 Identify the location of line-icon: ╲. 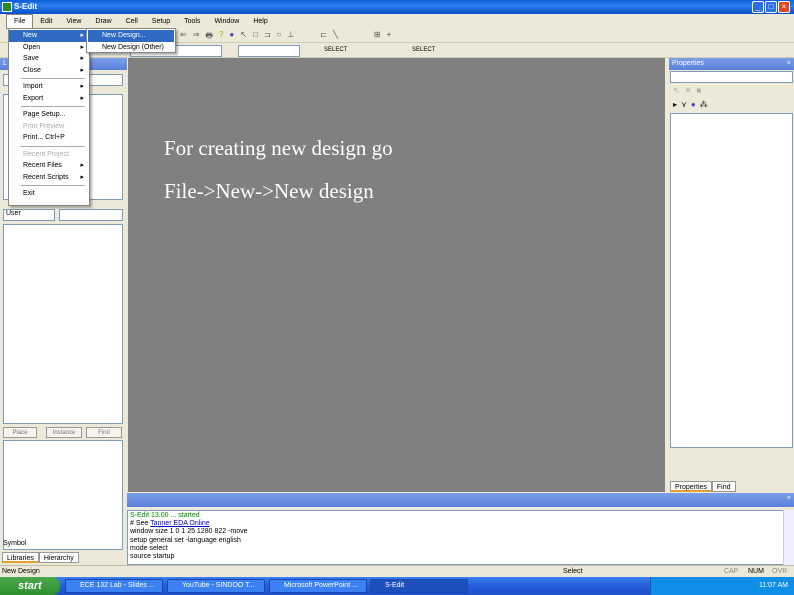
(335, 37).